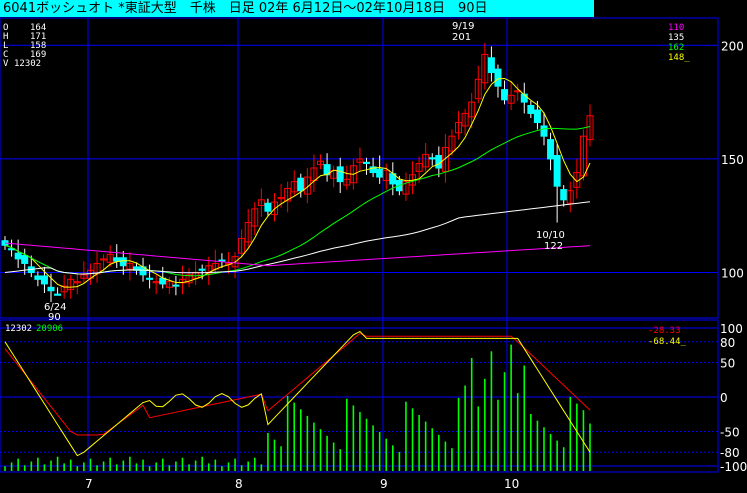  I want to click on volume-right-label: 20906, so click(49, 329).